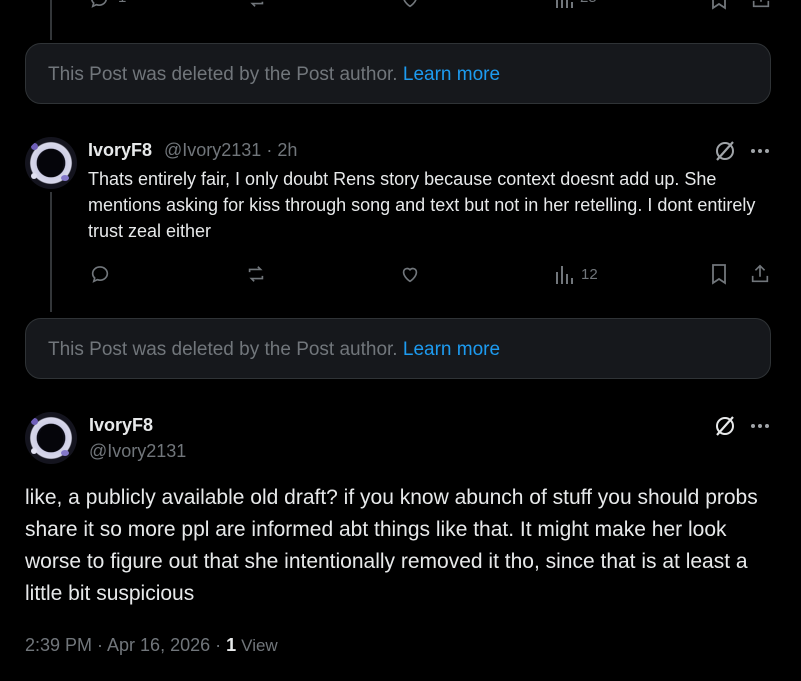  Describe the element at coordinates (121, 425) in the screenshot. I see `main-author-name: IvoryF8` at that location.